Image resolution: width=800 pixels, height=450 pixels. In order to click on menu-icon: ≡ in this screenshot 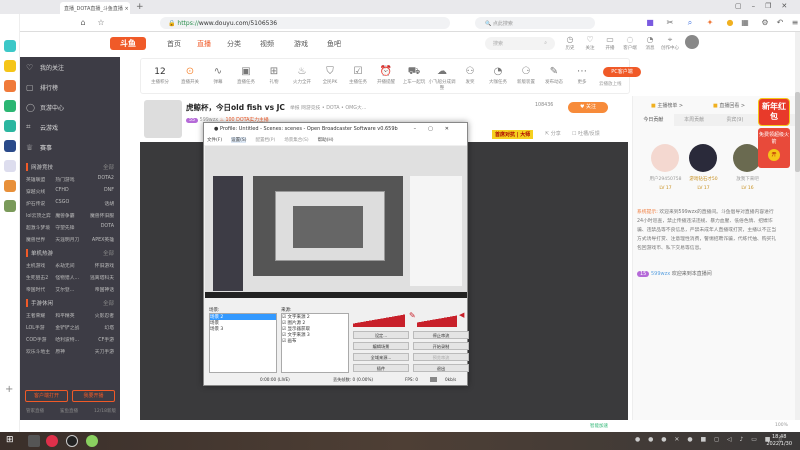, I will do `click(795, 23)`.